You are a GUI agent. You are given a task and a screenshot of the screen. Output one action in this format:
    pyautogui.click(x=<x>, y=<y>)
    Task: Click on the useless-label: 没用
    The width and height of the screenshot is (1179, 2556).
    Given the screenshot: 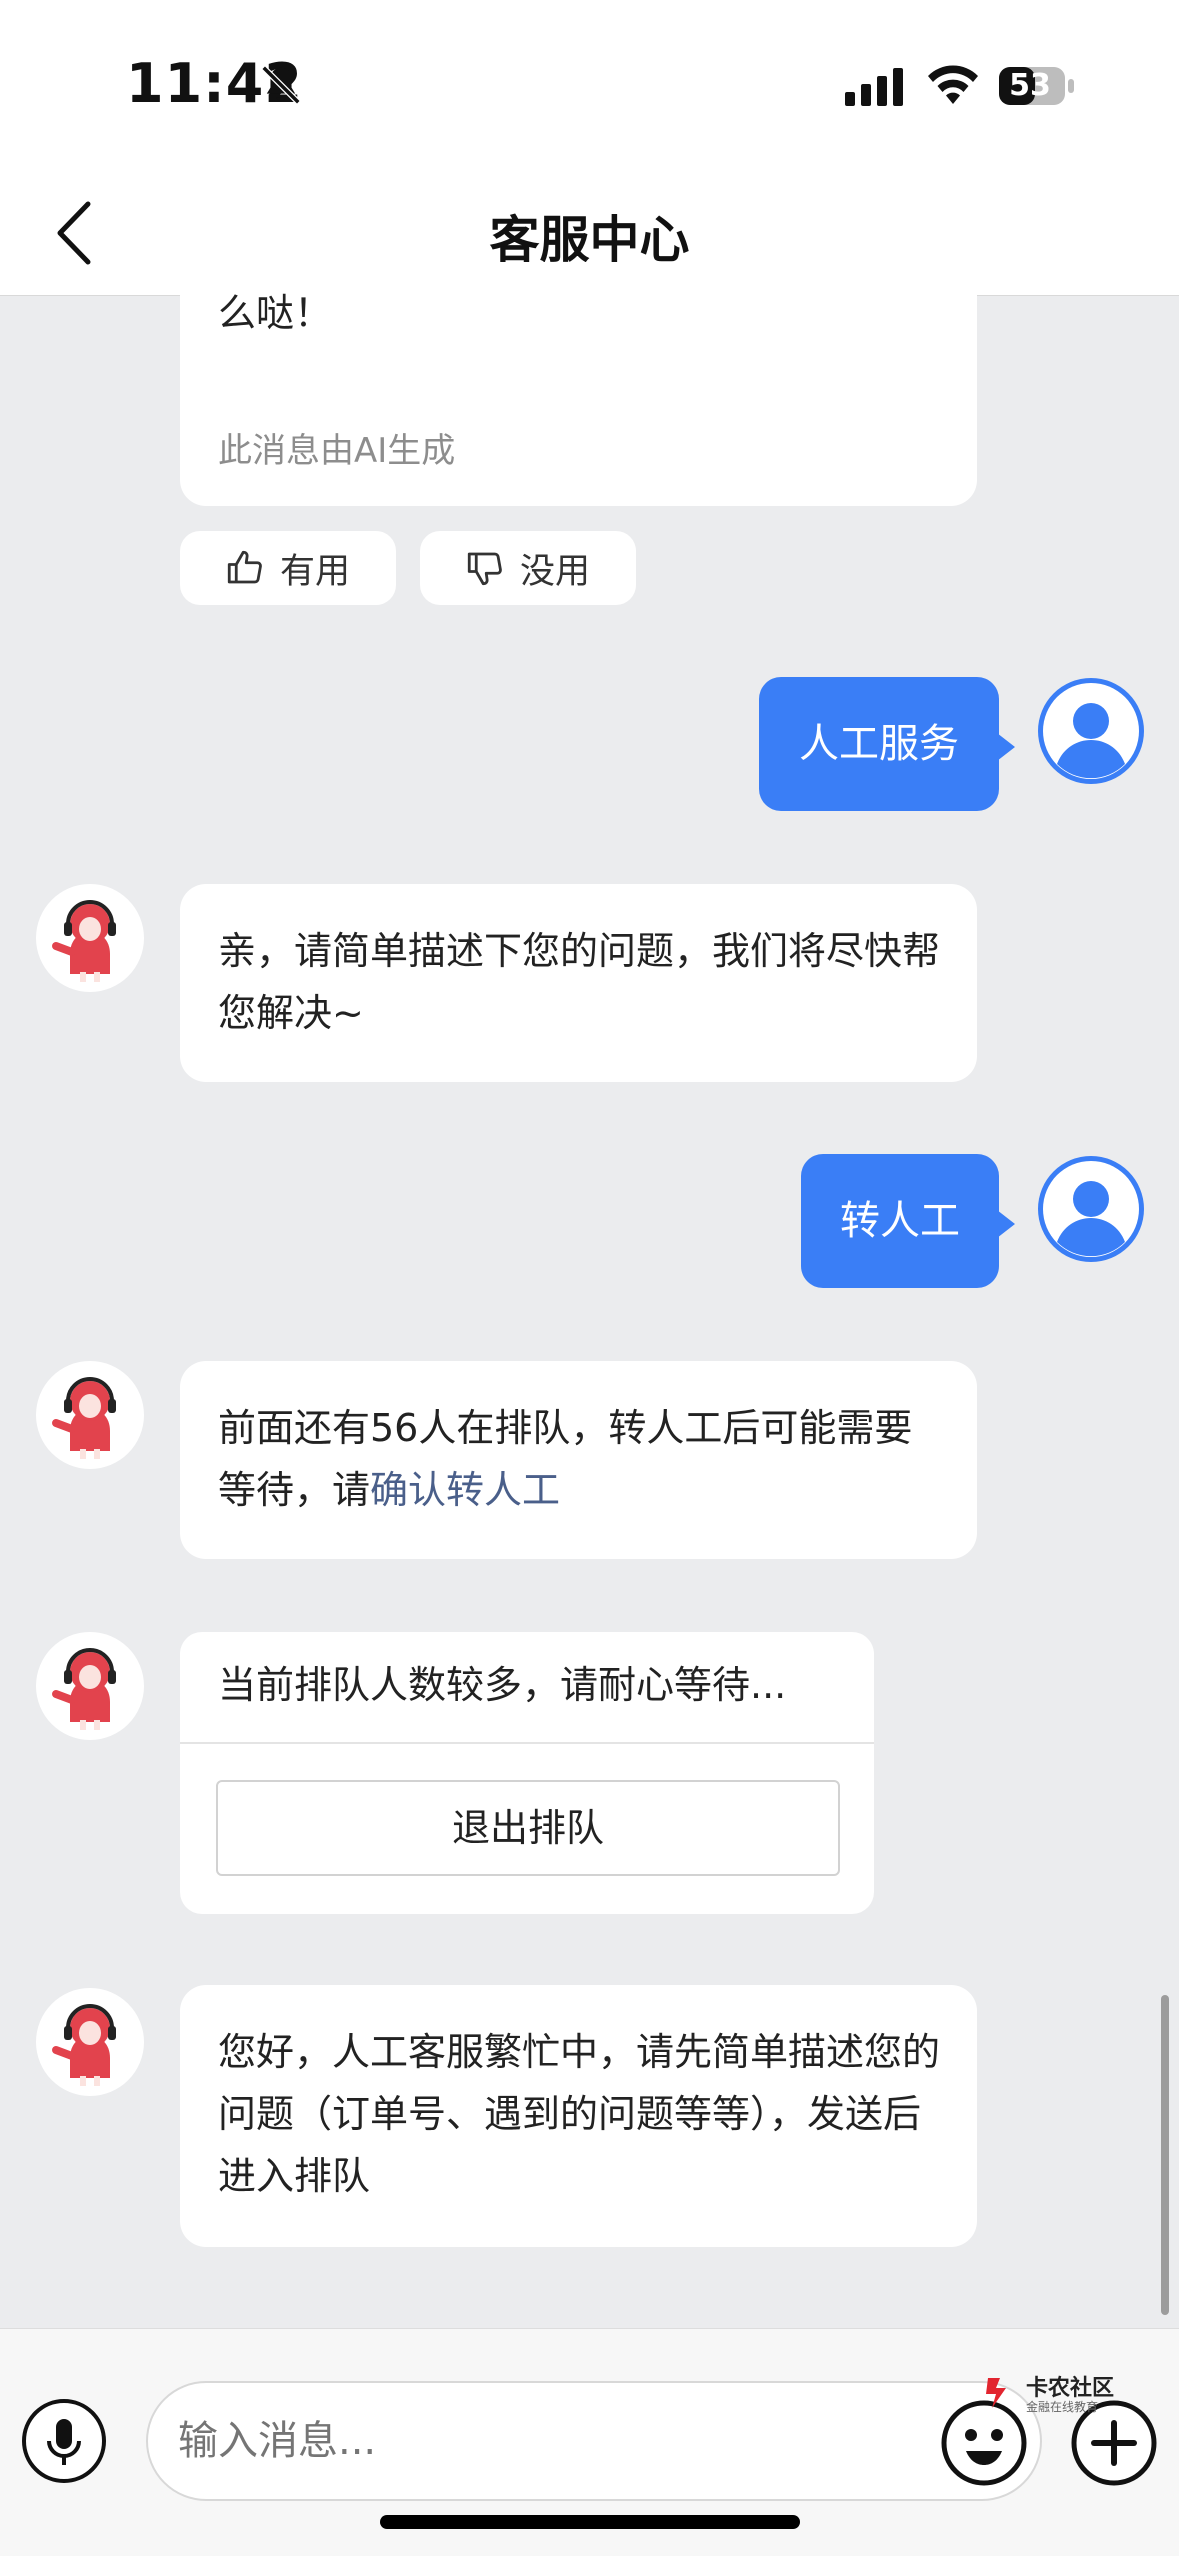 What is the action you would take?
    pyautogui.click(x=555, y=572)
    